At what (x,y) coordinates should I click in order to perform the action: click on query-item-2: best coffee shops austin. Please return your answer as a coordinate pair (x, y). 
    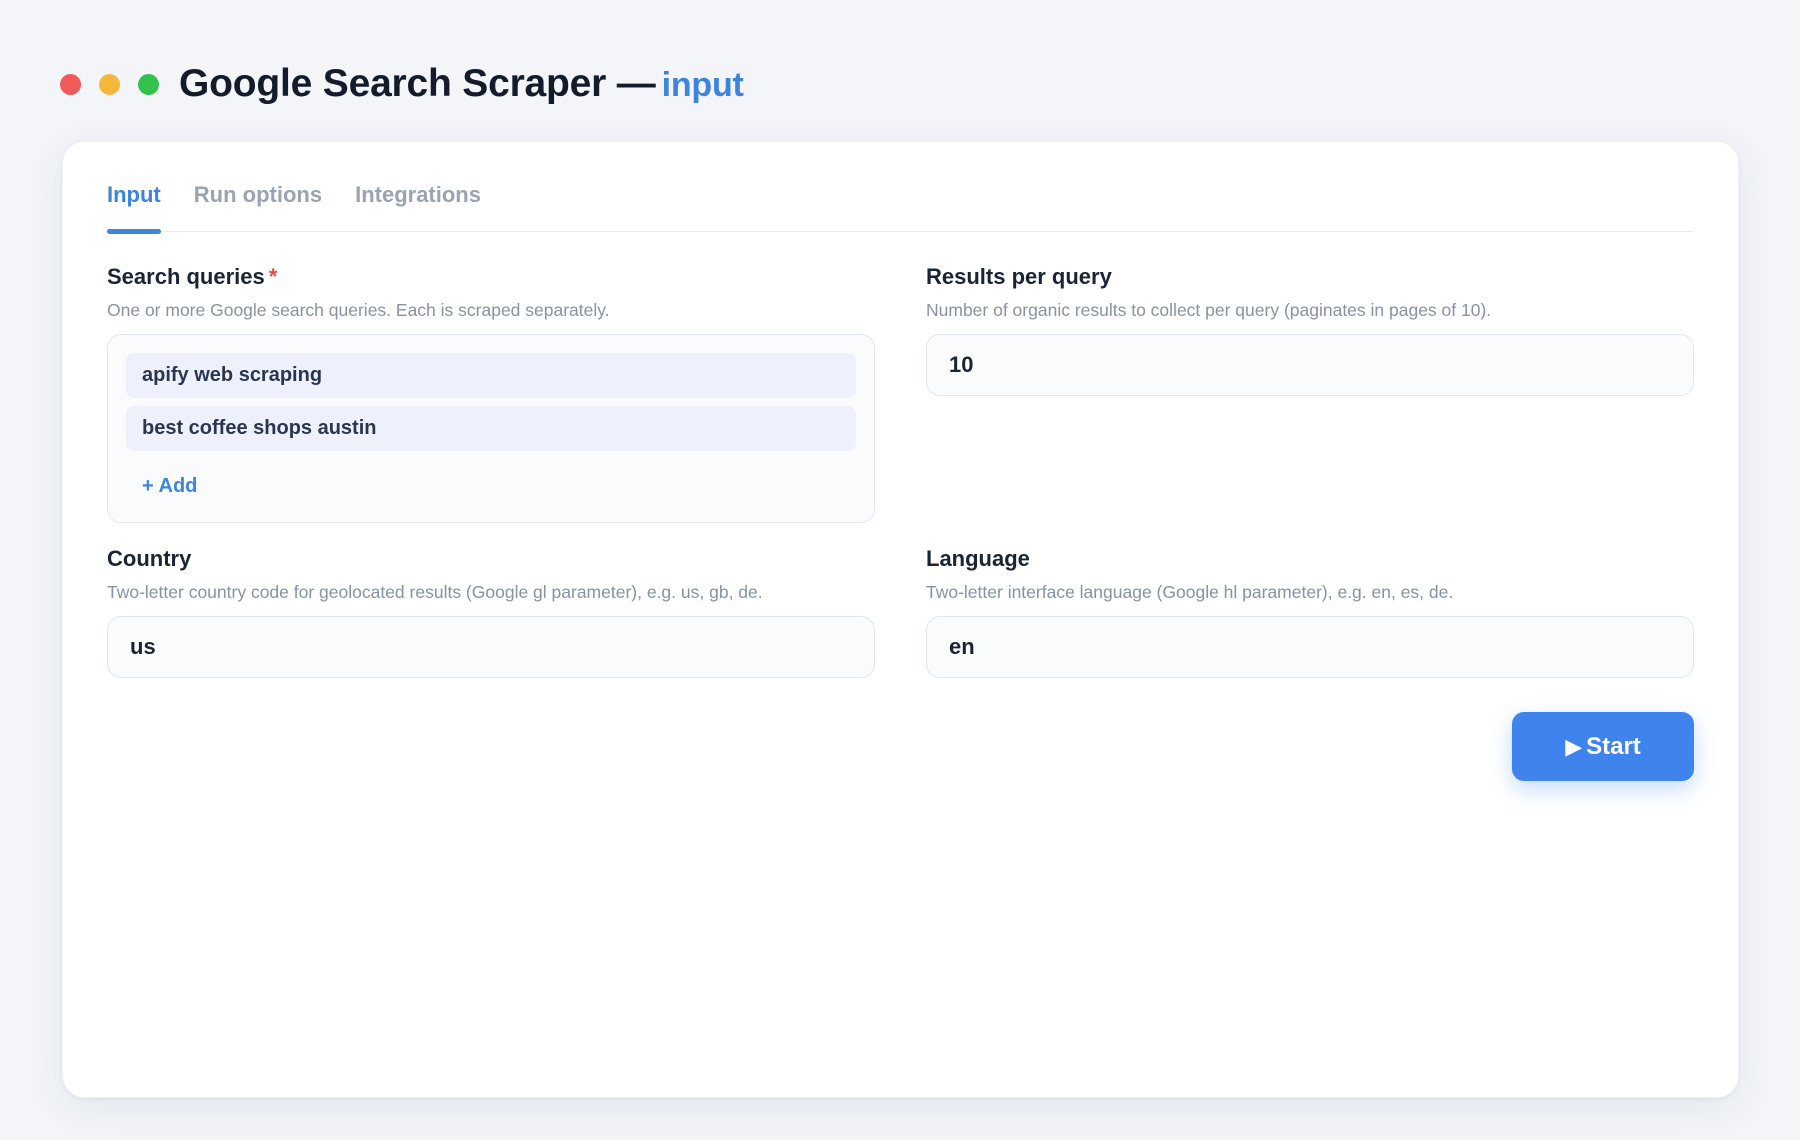
    Looking at the image, I should click on (491, 428).